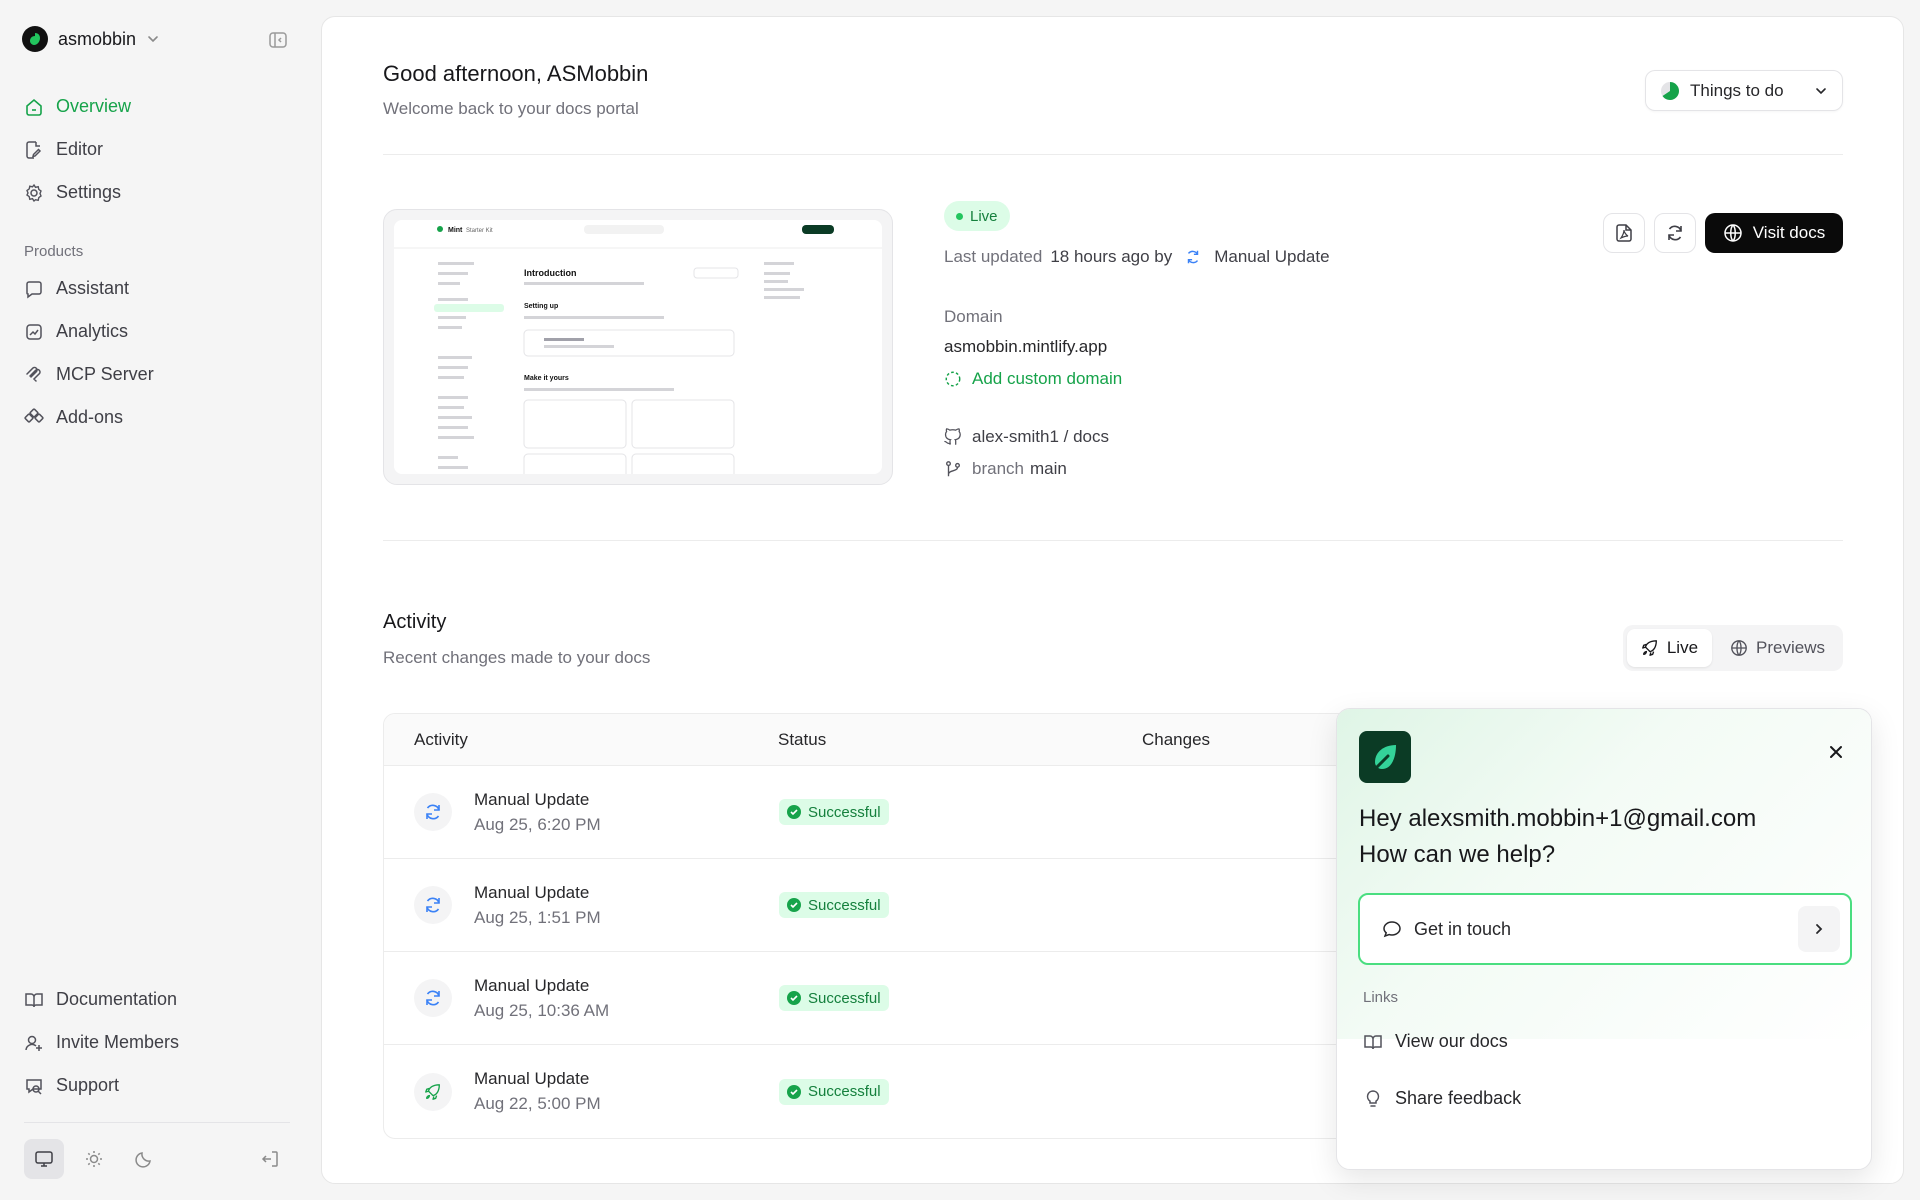  I want to click on toggle-live: Live, so click(1669, 648).